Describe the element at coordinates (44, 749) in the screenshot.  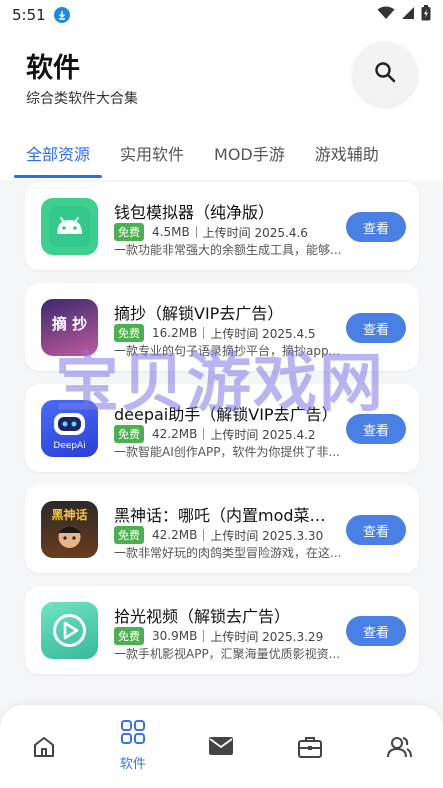
I see `home-icon` at that location.